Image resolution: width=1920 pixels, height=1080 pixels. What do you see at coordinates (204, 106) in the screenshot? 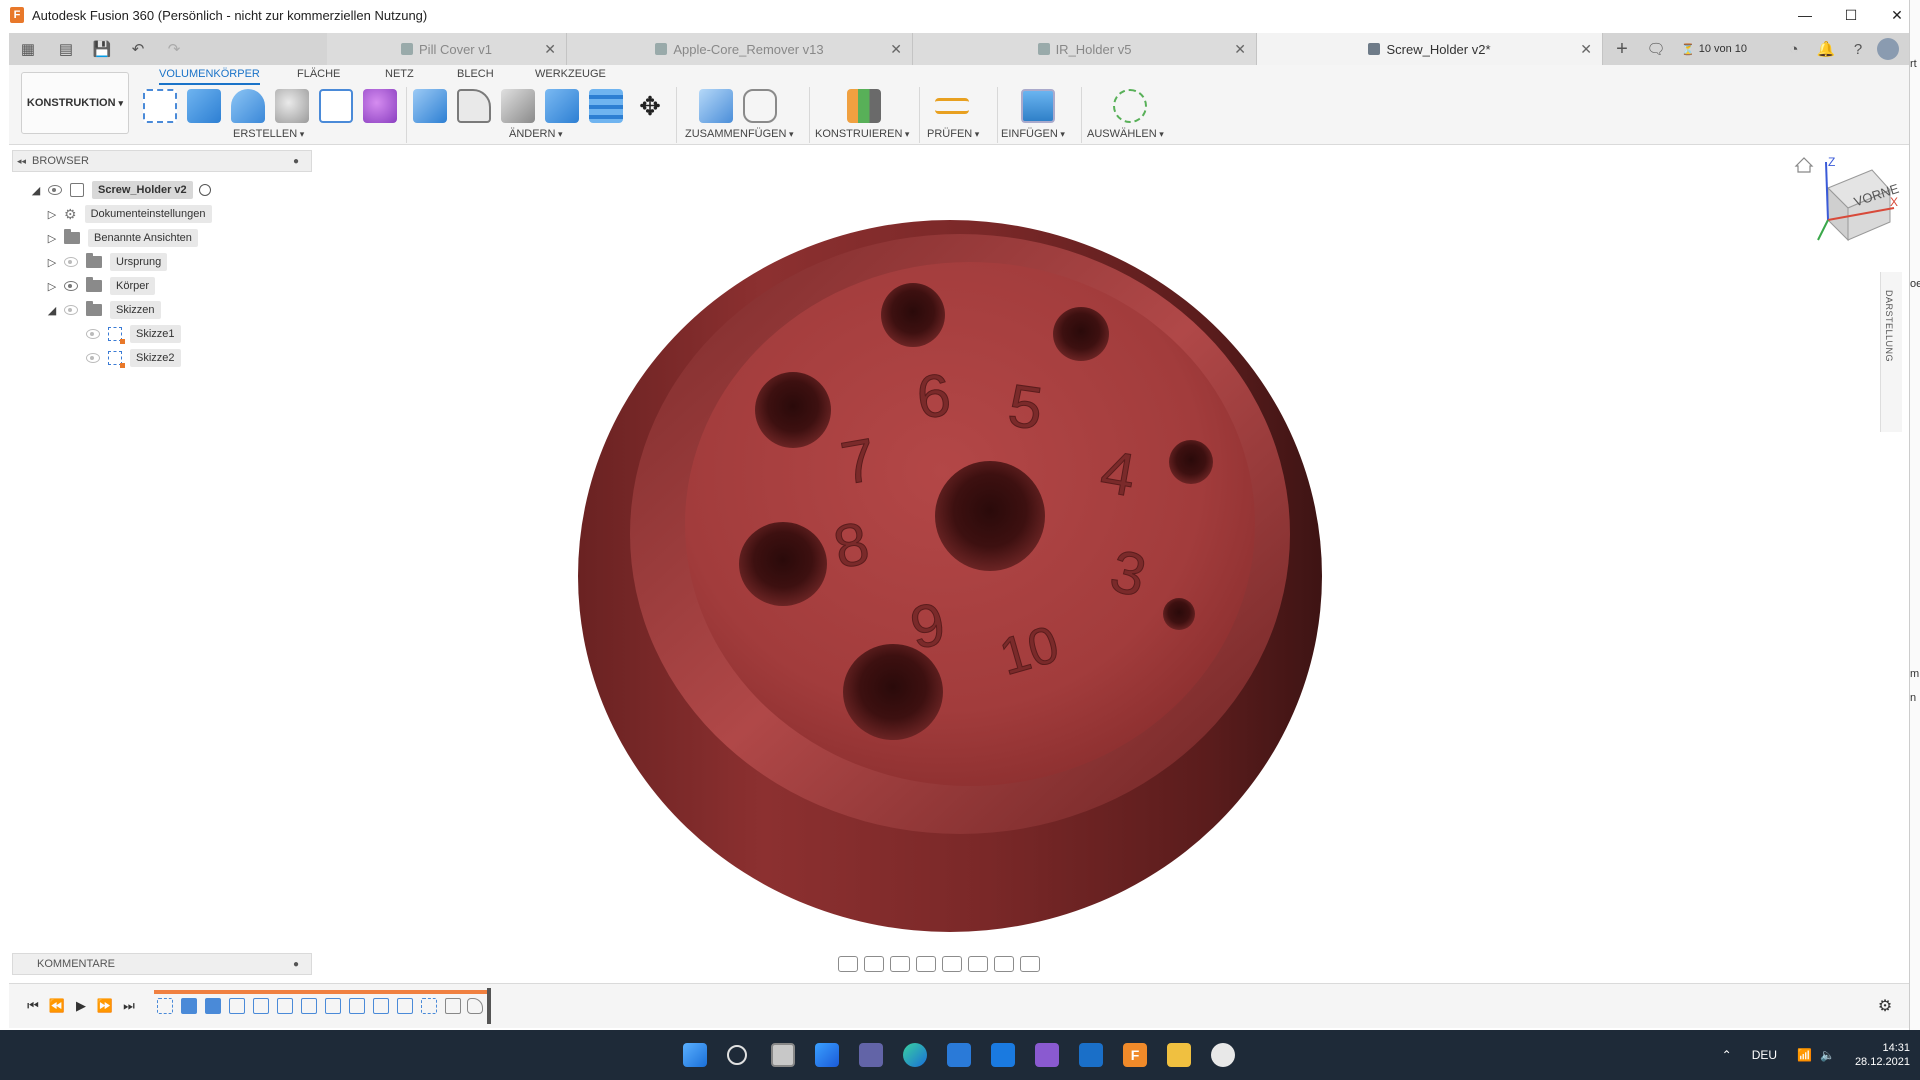
I see `extrude-icon` at bounding box center [204, 106].